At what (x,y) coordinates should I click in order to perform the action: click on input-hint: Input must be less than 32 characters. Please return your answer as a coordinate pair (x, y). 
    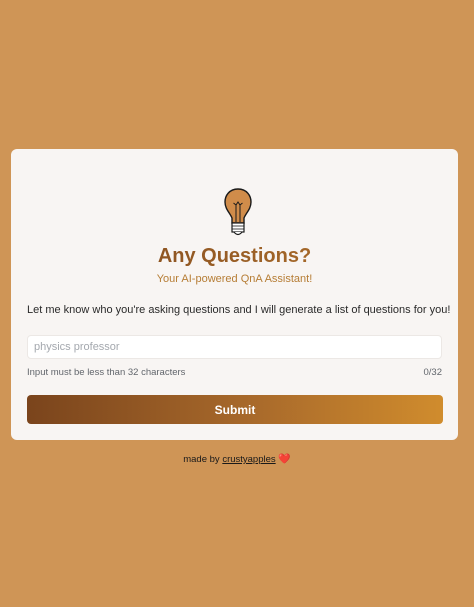
    Looking at the image, I should click on (106, 372).